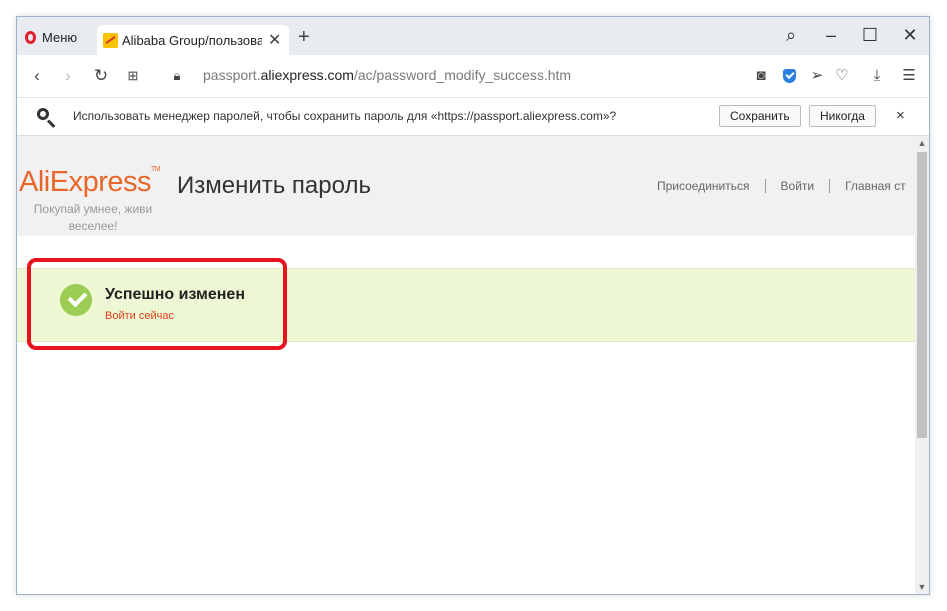 The image size is (947, 611). Describe the element at coordinates (307, 75) in the screenshot. I see `url-host: aliexpress.com` at that location.